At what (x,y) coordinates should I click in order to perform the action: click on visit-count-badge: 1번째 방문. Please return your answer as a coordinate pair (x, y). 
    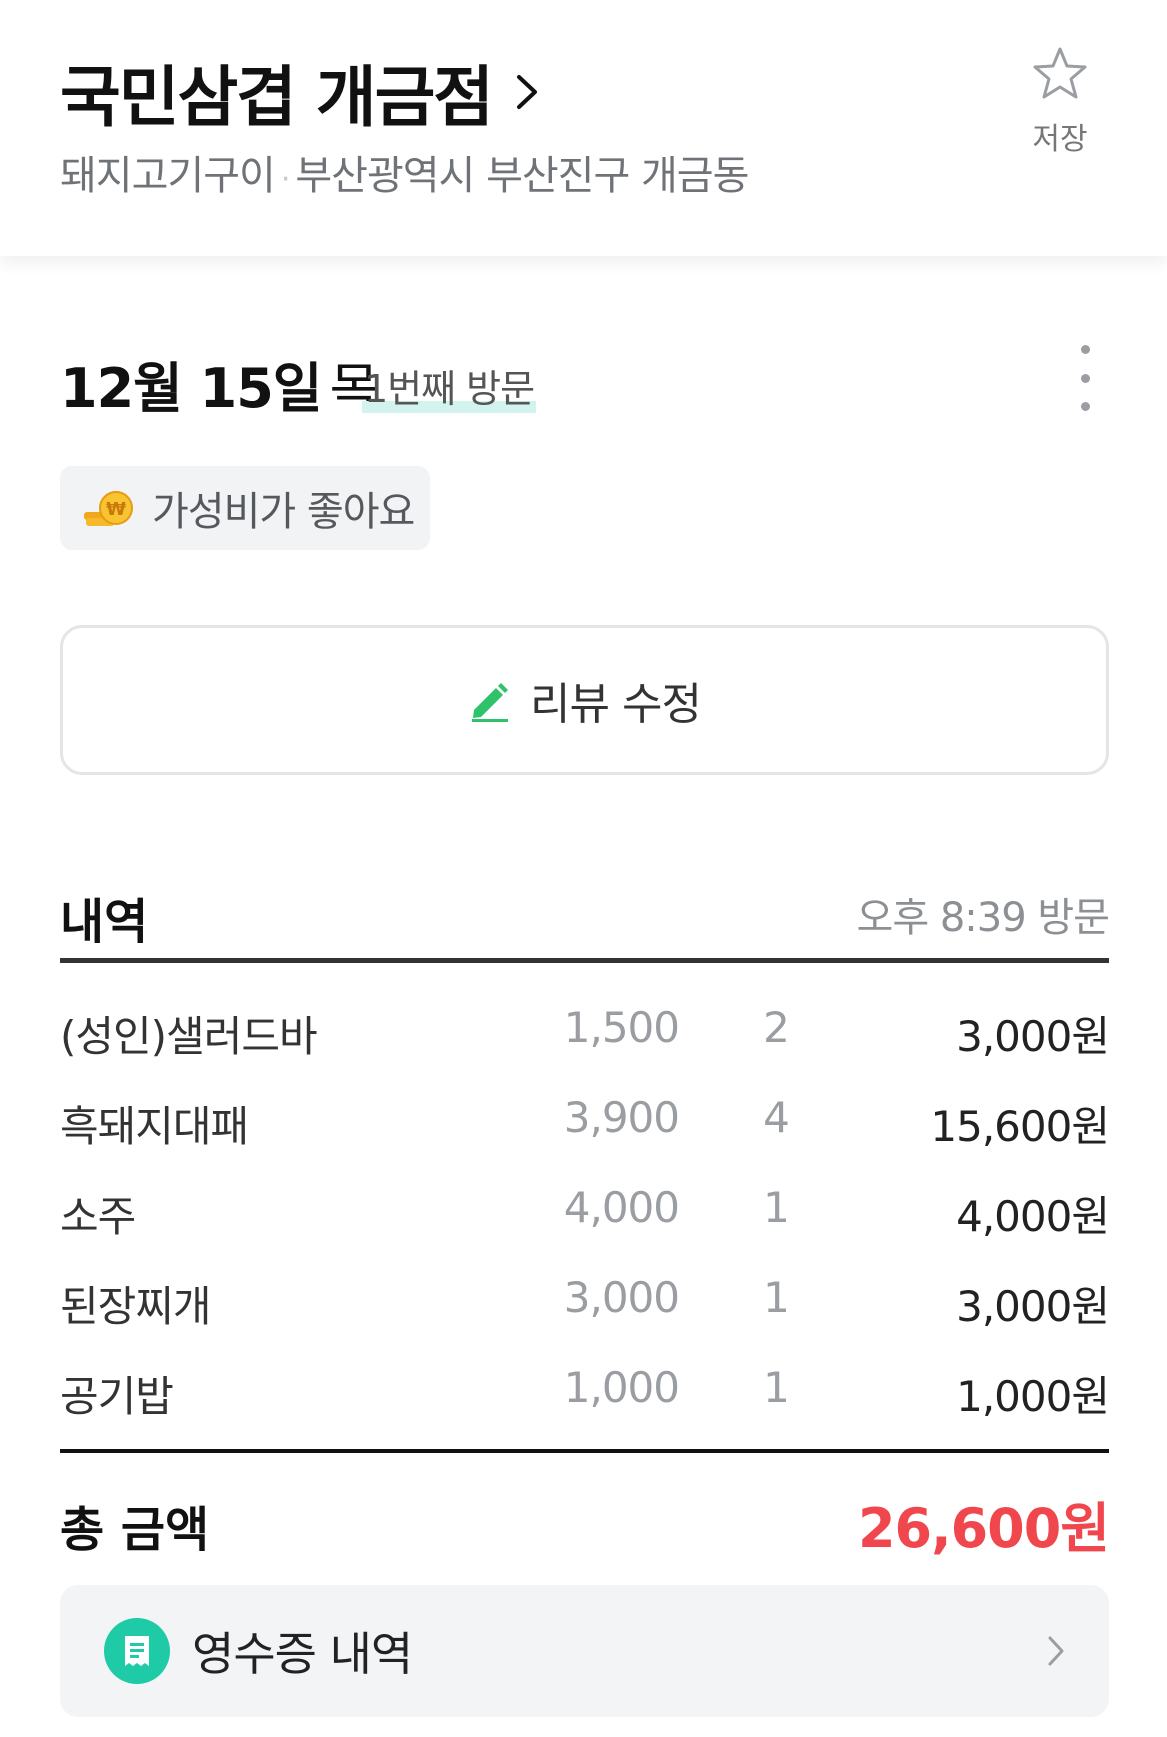
    Looking at the image, I should click on (449, 385).